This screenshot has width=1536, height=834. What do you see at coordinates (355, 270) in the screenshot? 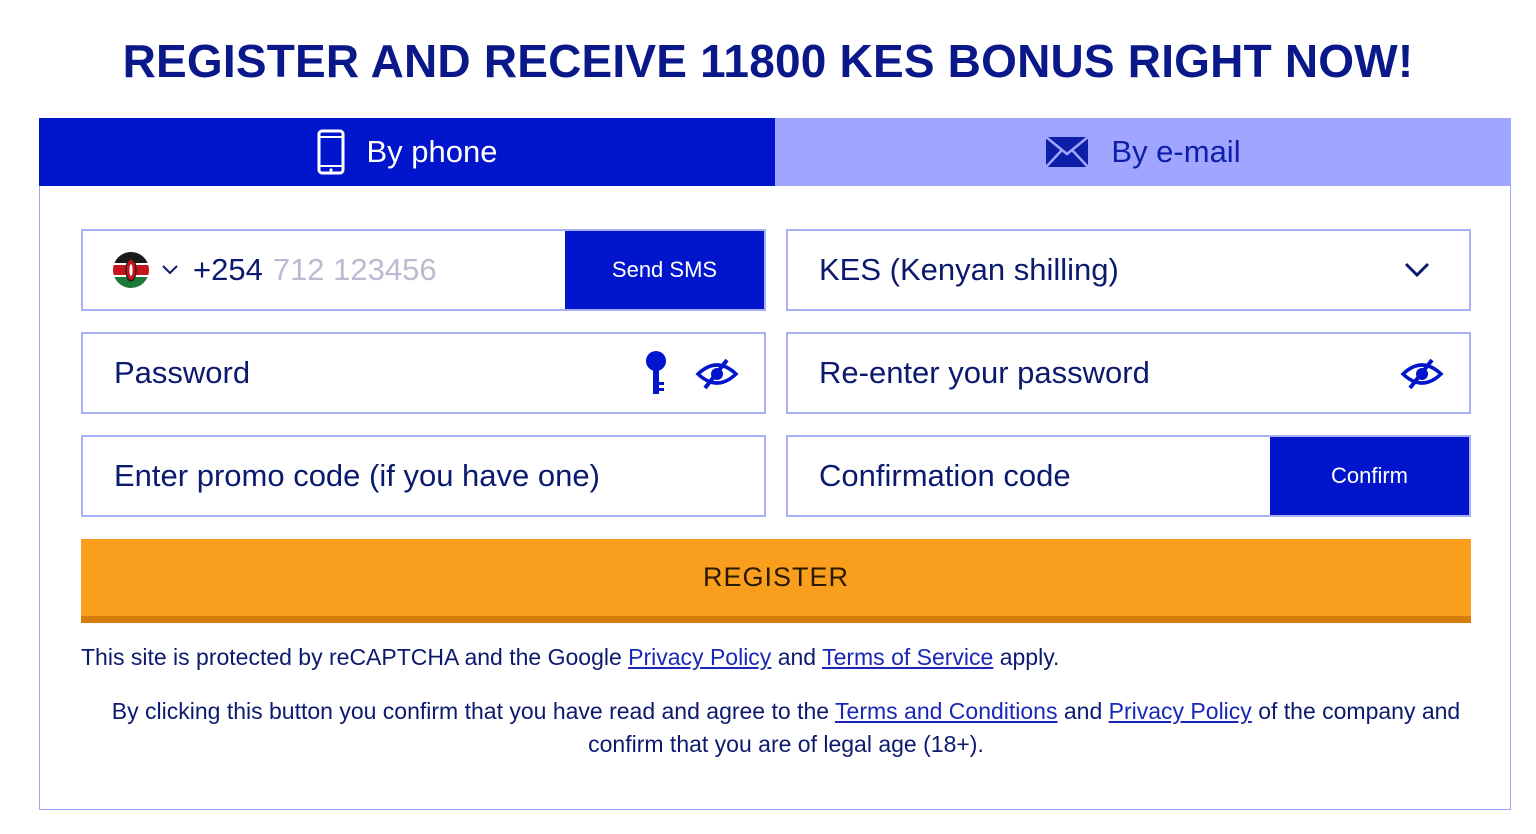
I see `phone-input: 712 123456` at bounding box center [355, 270].